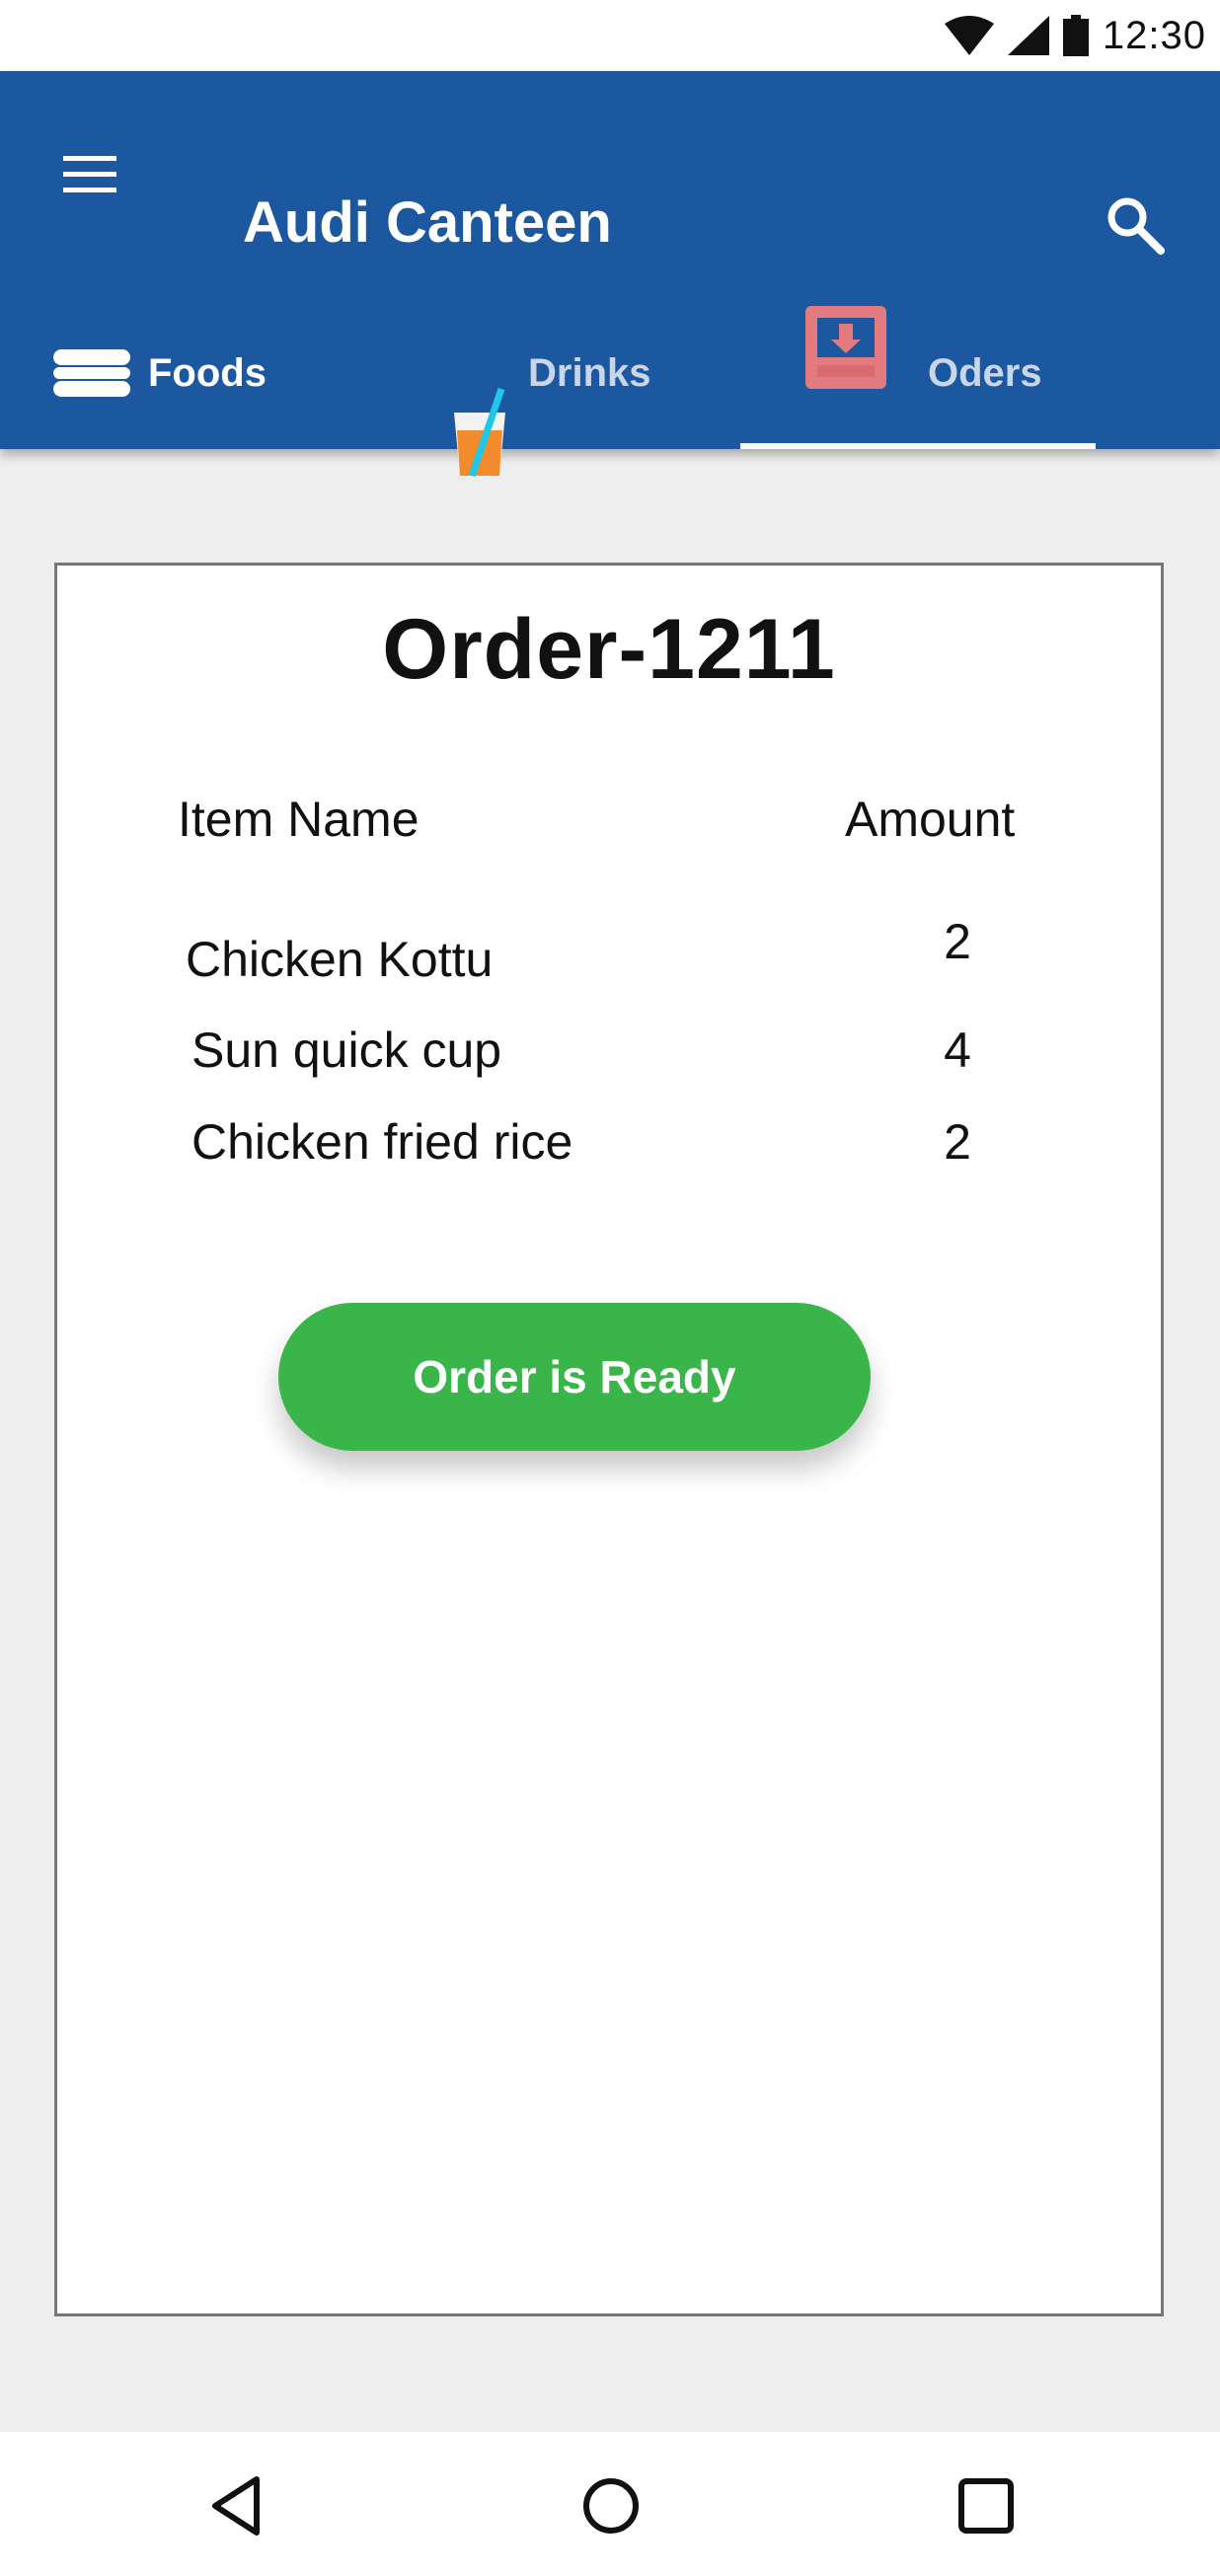 Image resolution: width=1220 pixels, height=2576 pixels. Describe the element at coordinates (918, 377) in the screenshot. I see `tab-orders: Oders` at that location.